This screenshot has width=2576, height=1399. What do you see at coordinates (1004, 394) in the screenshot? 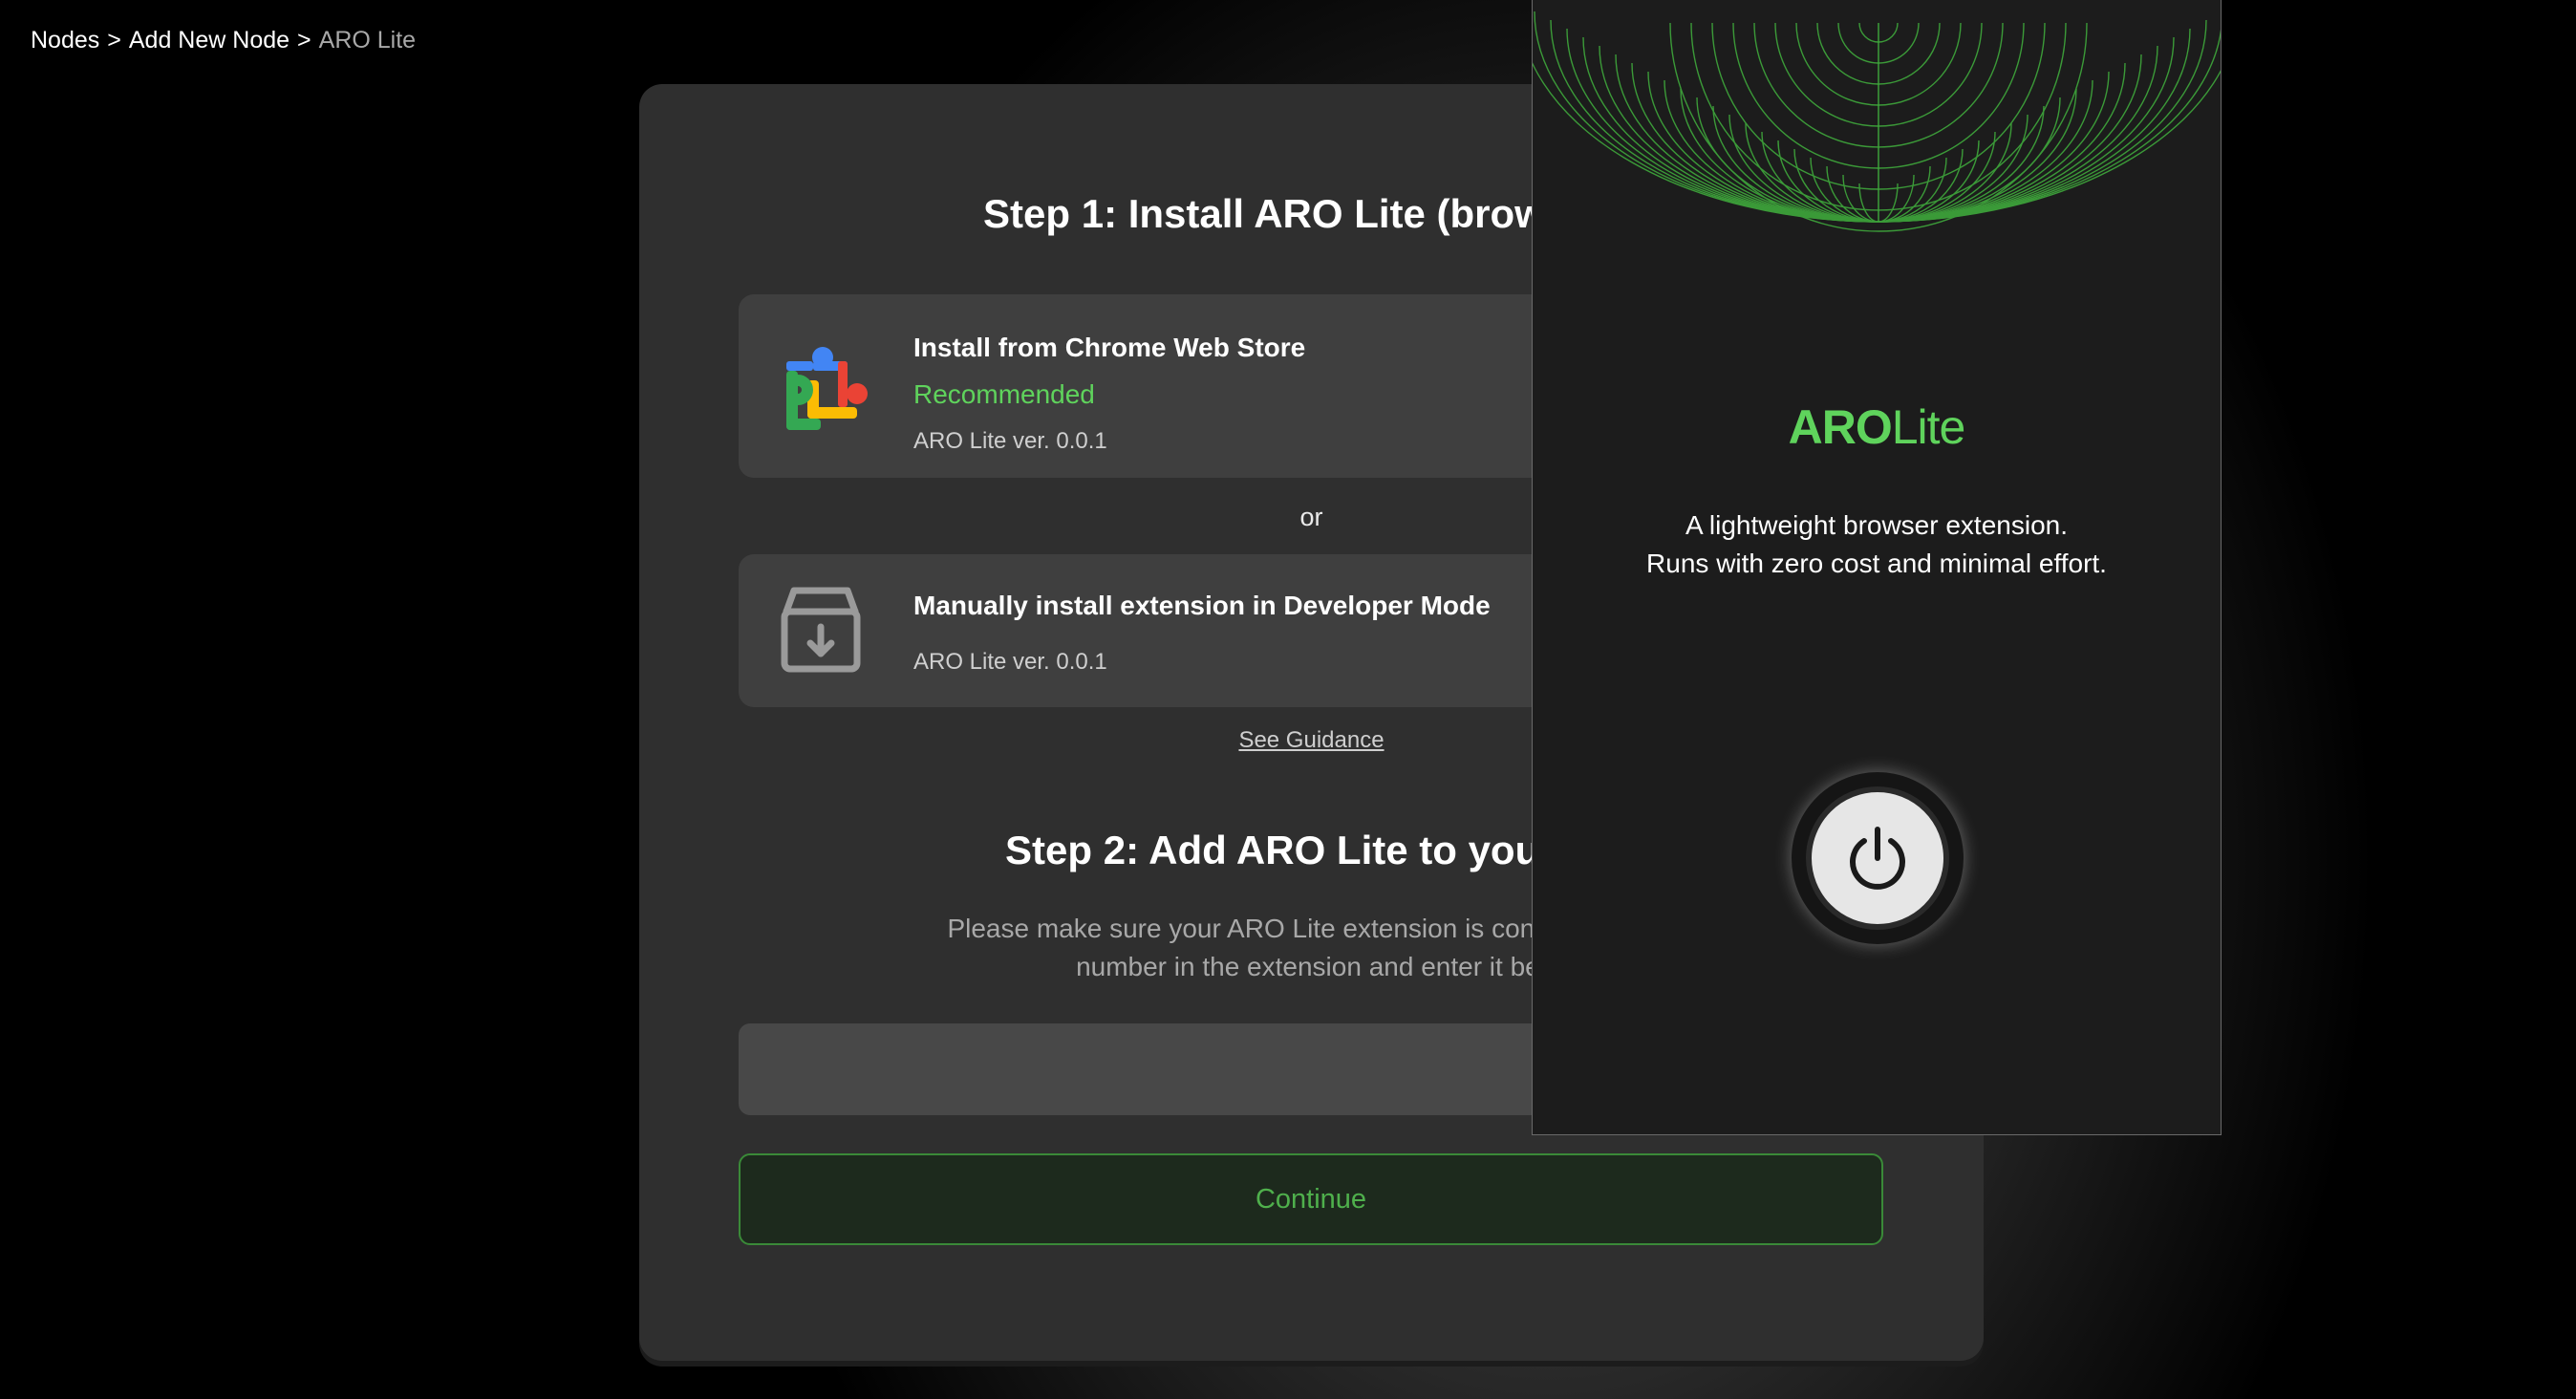
I see `recommended-badge: Recommended` at bounding box center [1004, 394].